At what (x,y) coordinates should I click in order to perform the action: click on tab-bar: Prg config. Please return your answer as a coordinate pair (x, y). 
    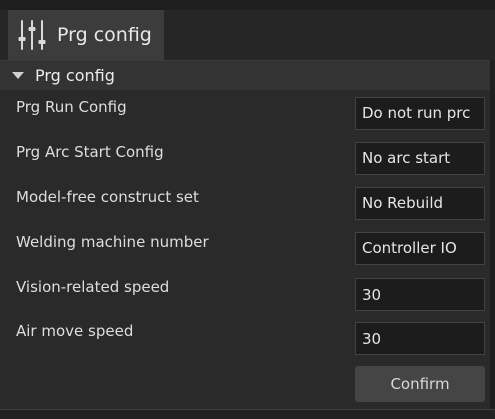
    Looking at the image, I should click on (247, 35).